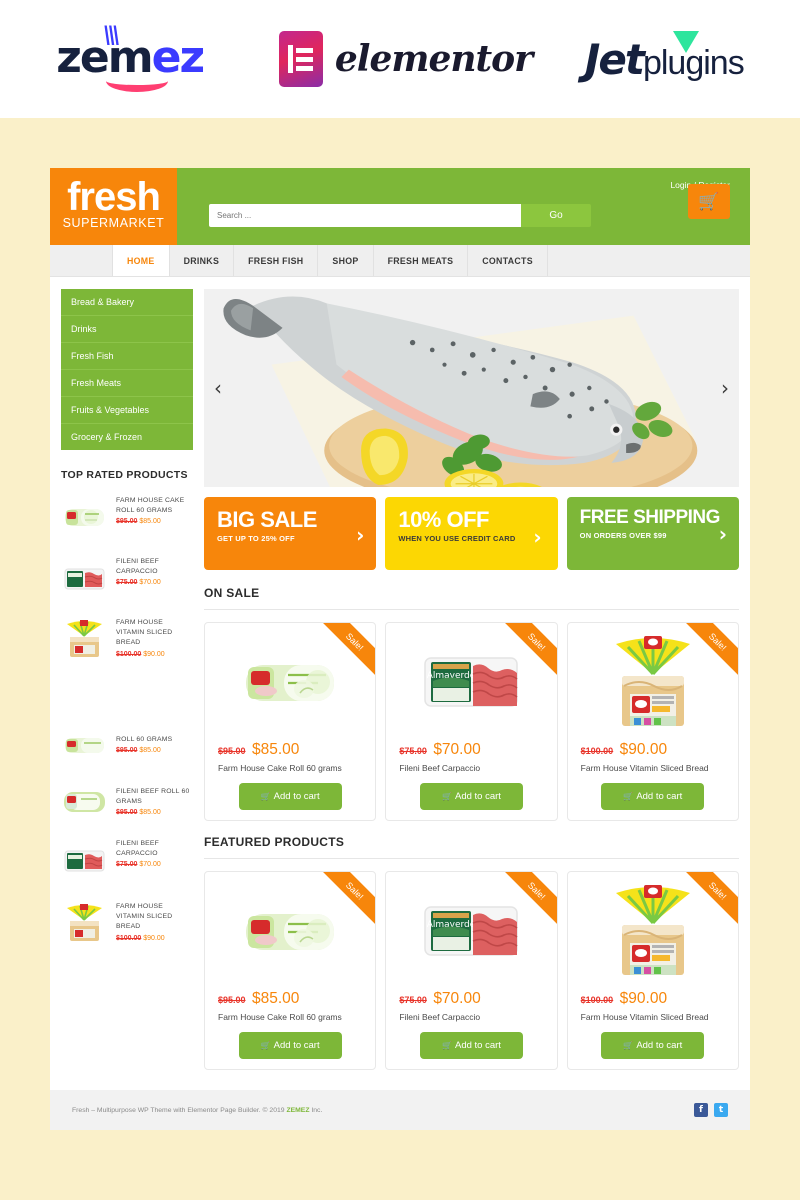  I want to click on nav-item-shop: SHOP, so click(346, 260).